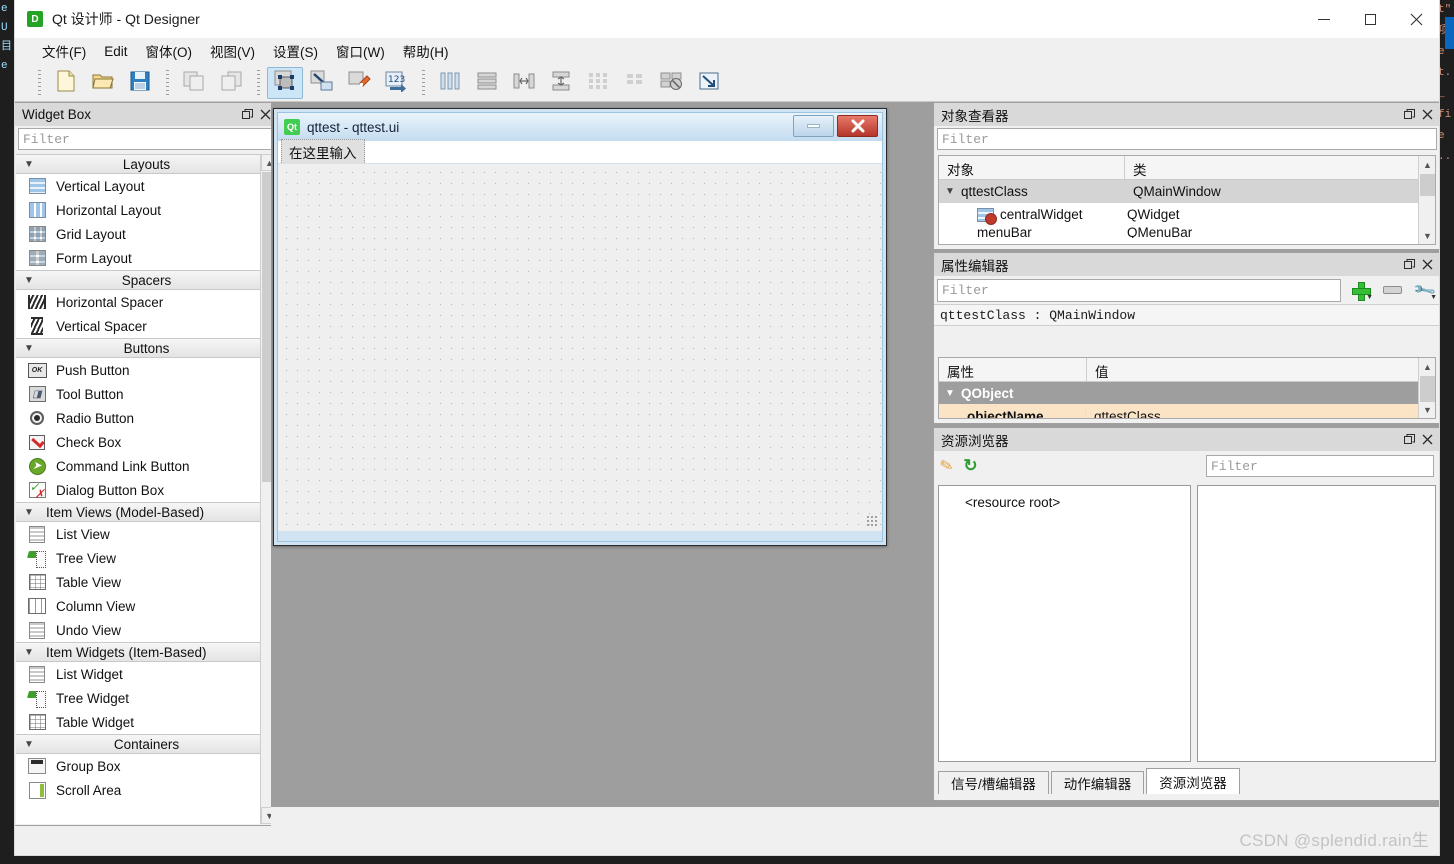 The height and width of the screenshot is (864, 1454). I want to click on menu-view: 视图(V), so click(232, 51).